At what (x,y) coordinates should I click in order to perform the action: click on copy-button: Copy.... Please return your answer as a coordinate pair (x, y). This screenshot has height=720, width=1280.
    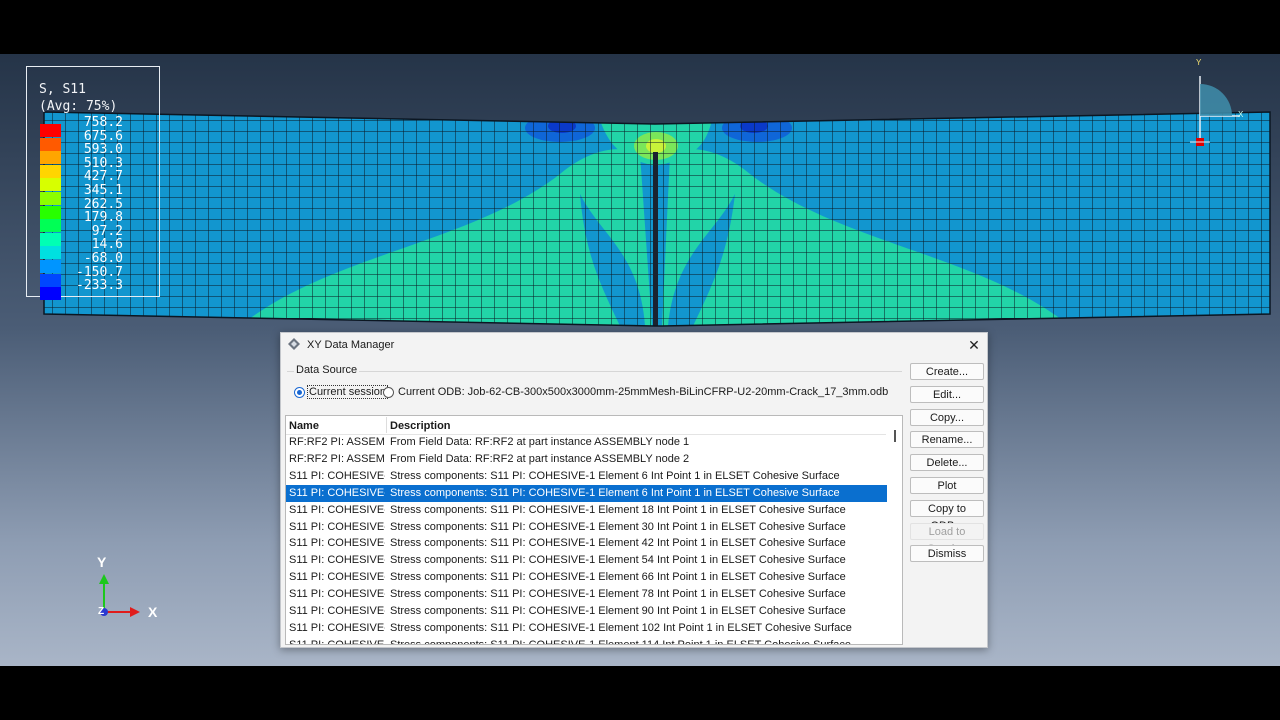
    Looking at the image, I should click on (947, 417).